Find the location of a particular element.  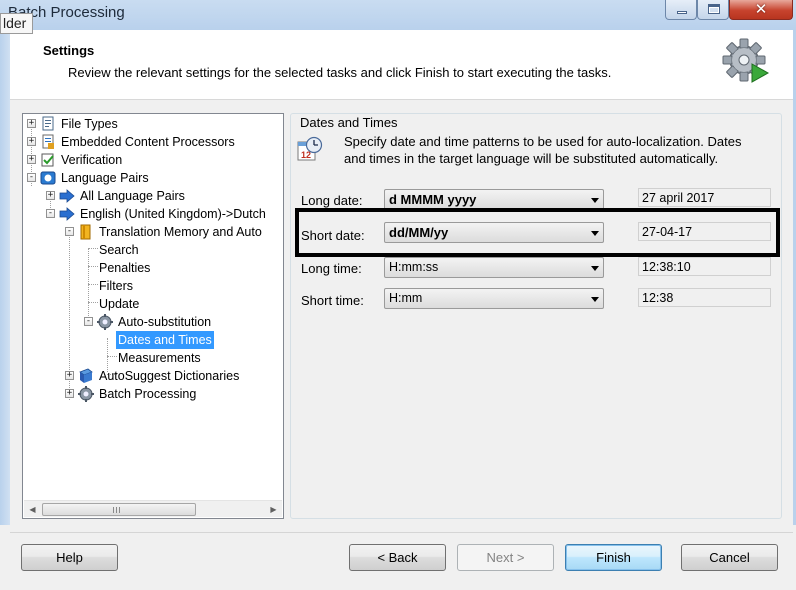

tree-item-label: Verification is located at coordinates (92, 160).